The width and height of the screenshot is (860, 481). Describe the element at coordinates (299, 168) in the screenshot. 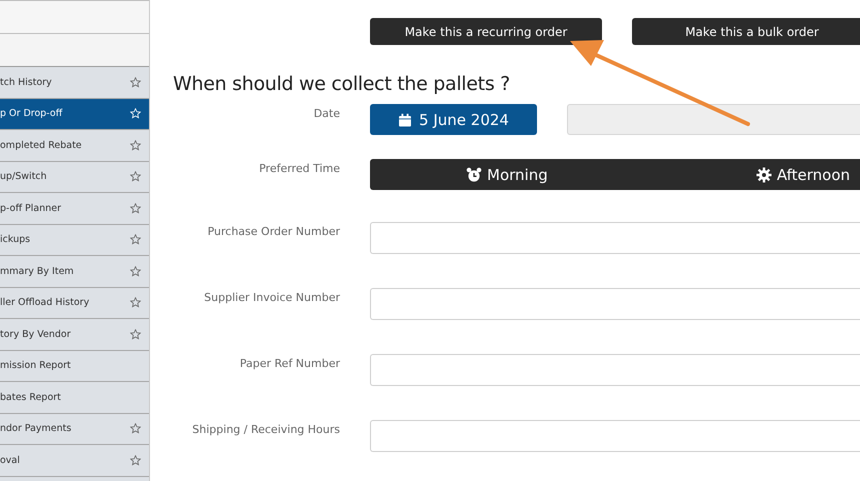

I see `field-label: Preferred Time` at that location.